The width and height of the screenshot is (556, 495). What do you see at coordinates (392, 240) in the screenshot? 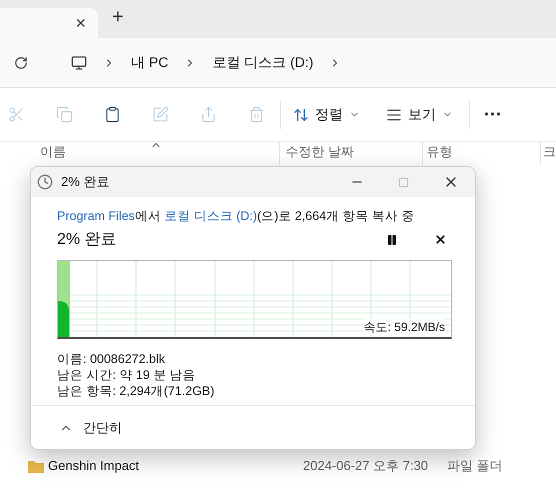
I see `pause-button` at bounding box center [392, 240].